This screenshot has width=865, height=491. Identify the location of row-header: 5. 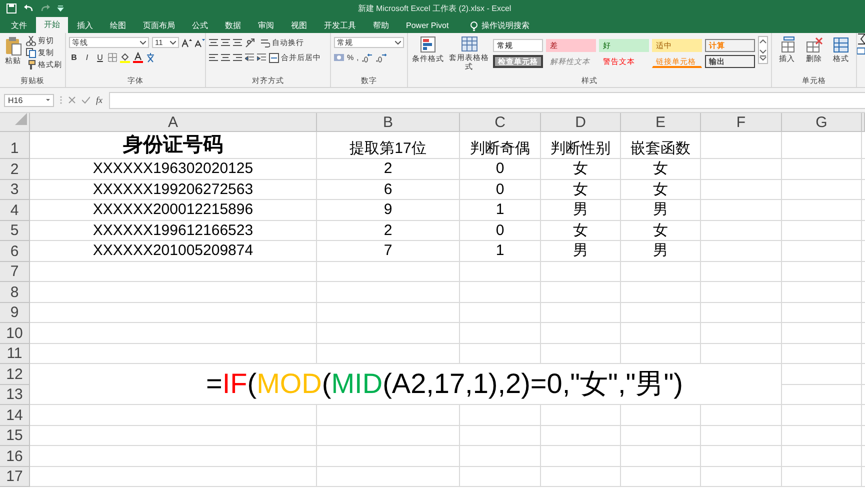
(15, 230).